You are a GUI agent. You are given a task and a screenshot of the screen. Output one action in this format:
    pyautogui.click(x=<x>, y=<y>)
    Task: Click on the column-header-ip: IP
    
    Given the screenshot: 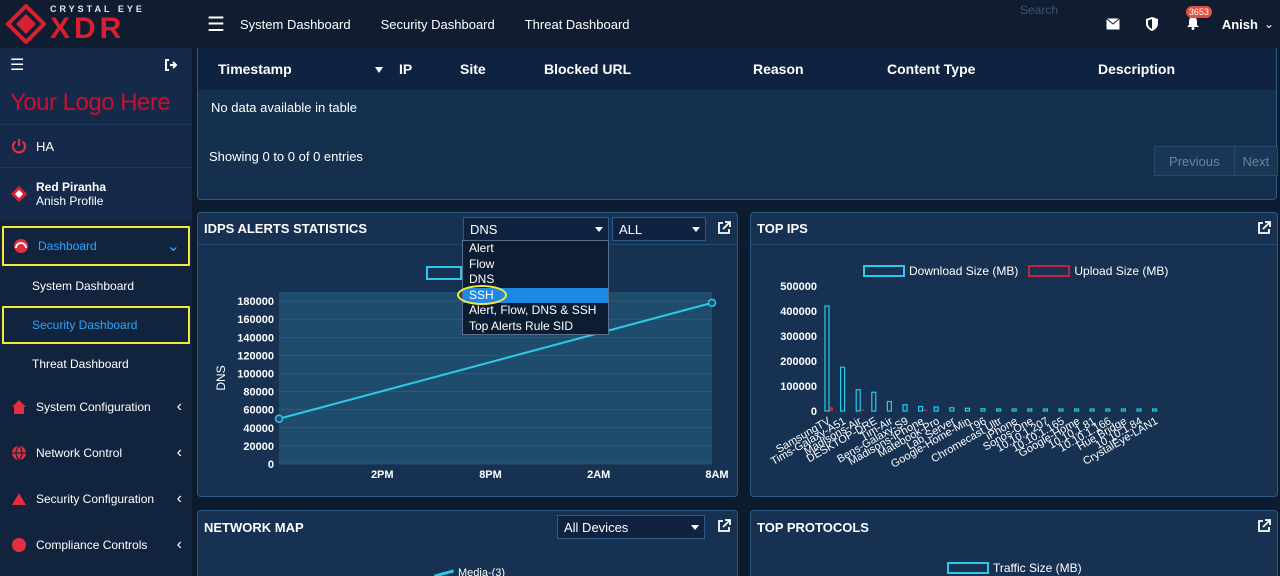 What is the action you would take?
    pyautogui.click(x=405, y=69)
    